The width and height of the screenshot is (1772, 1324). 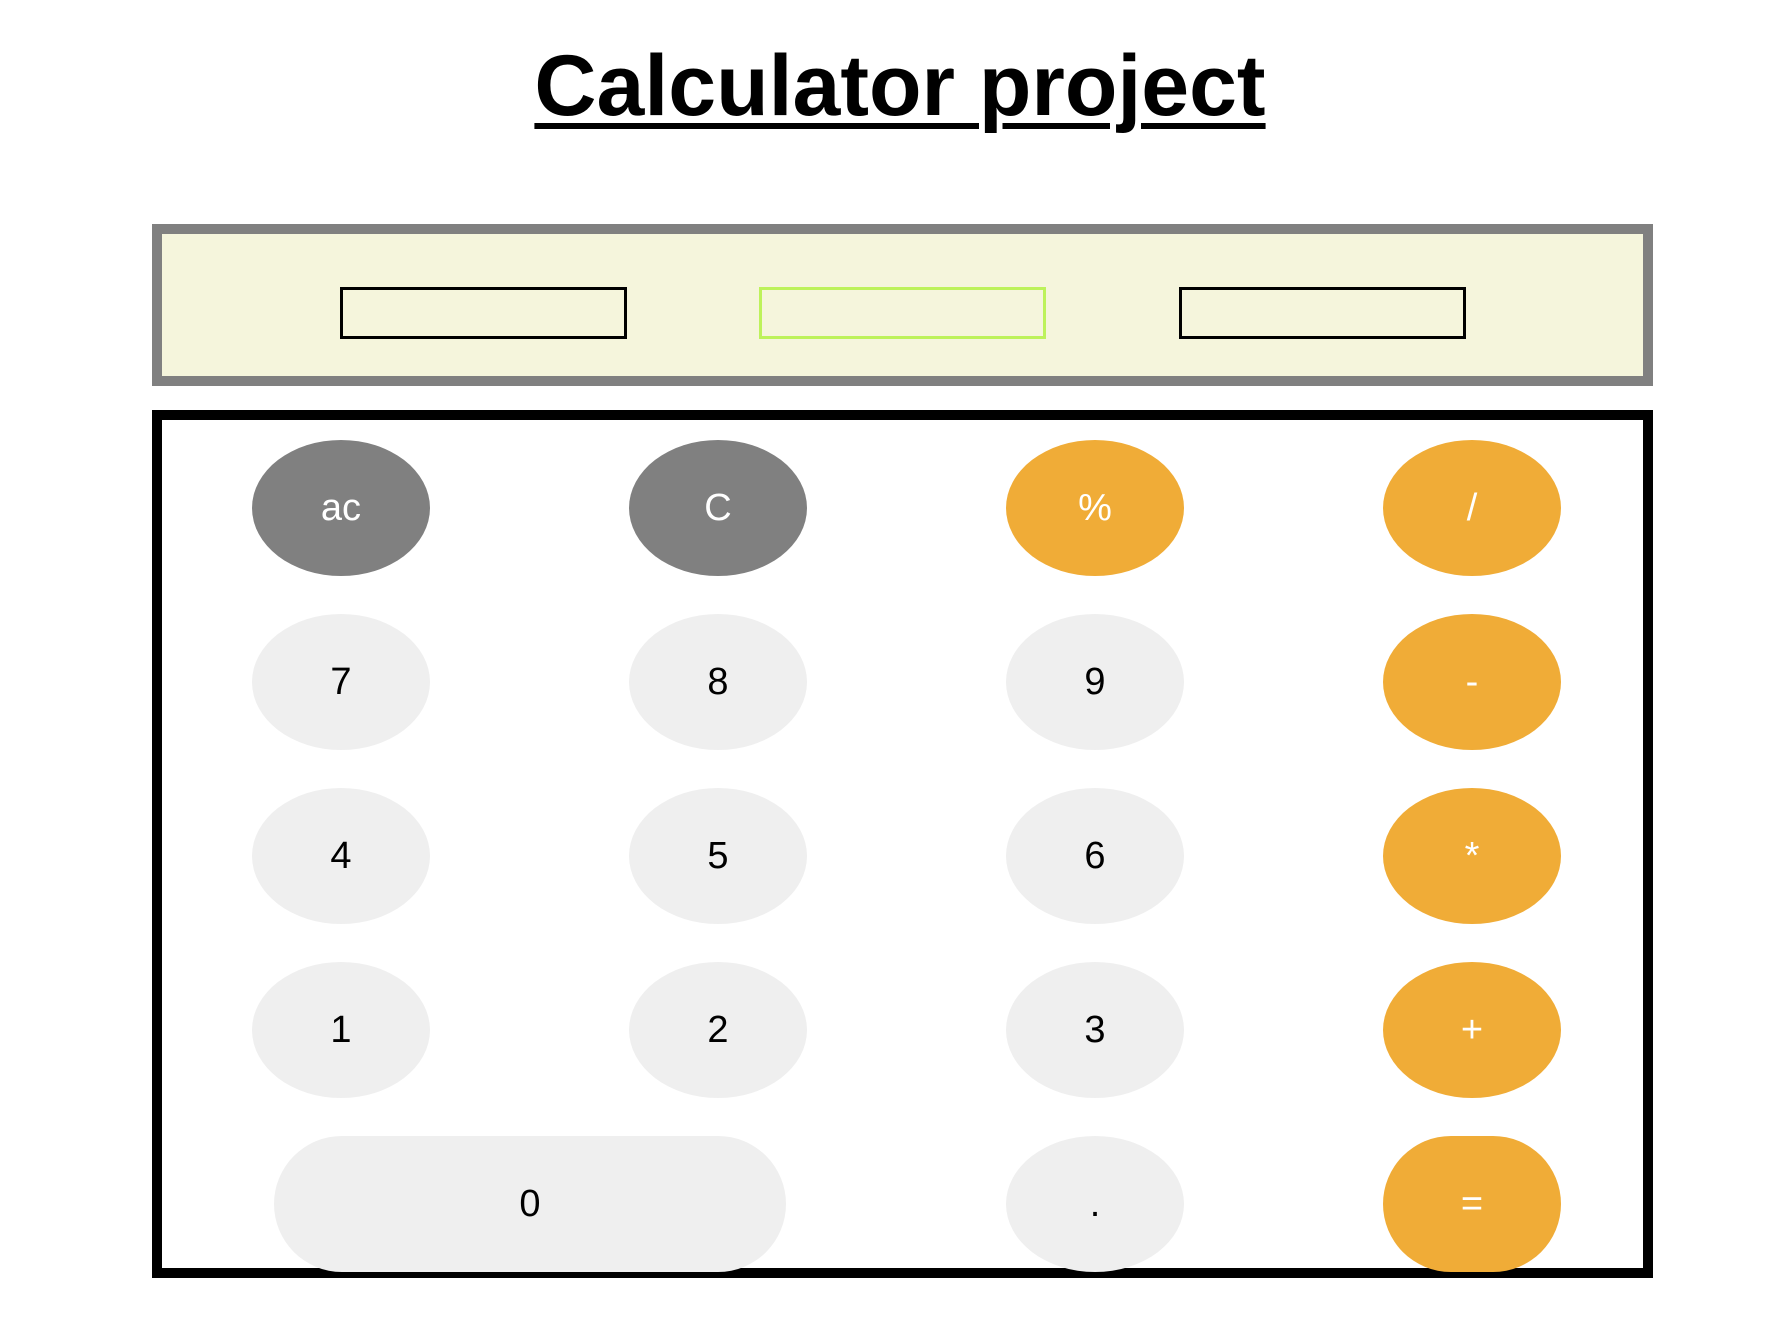 I want to click on all-clear-button: ac, so click(x=341, y=508).